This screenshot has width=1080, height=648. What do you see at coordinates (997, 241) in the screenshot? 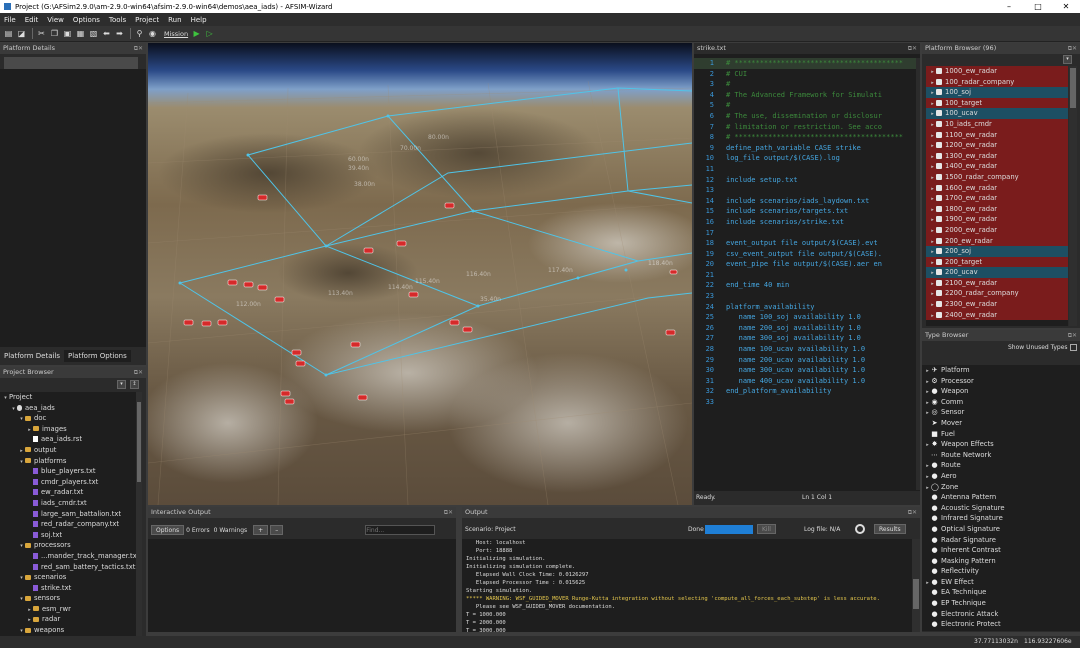
I see `platform-item: ▸ 200_ew_radar` at bounding box center [997, 241].